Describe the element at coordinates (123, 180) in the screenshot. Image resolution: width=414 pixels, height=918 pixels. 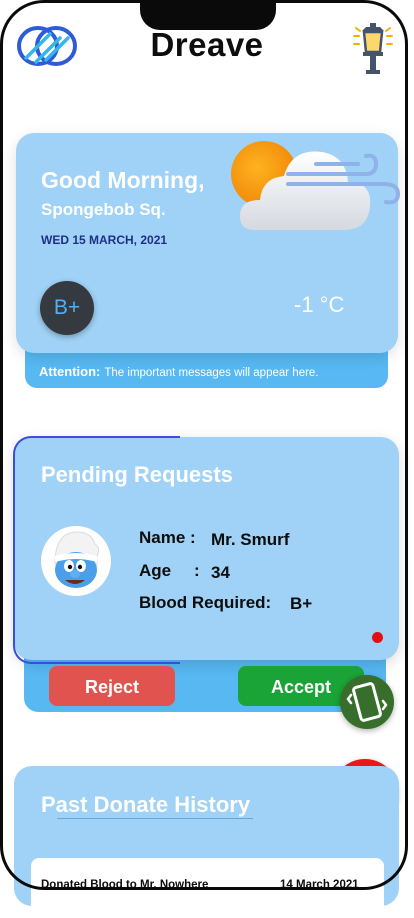
I see `greeting-title: Good Morning,` at that location.